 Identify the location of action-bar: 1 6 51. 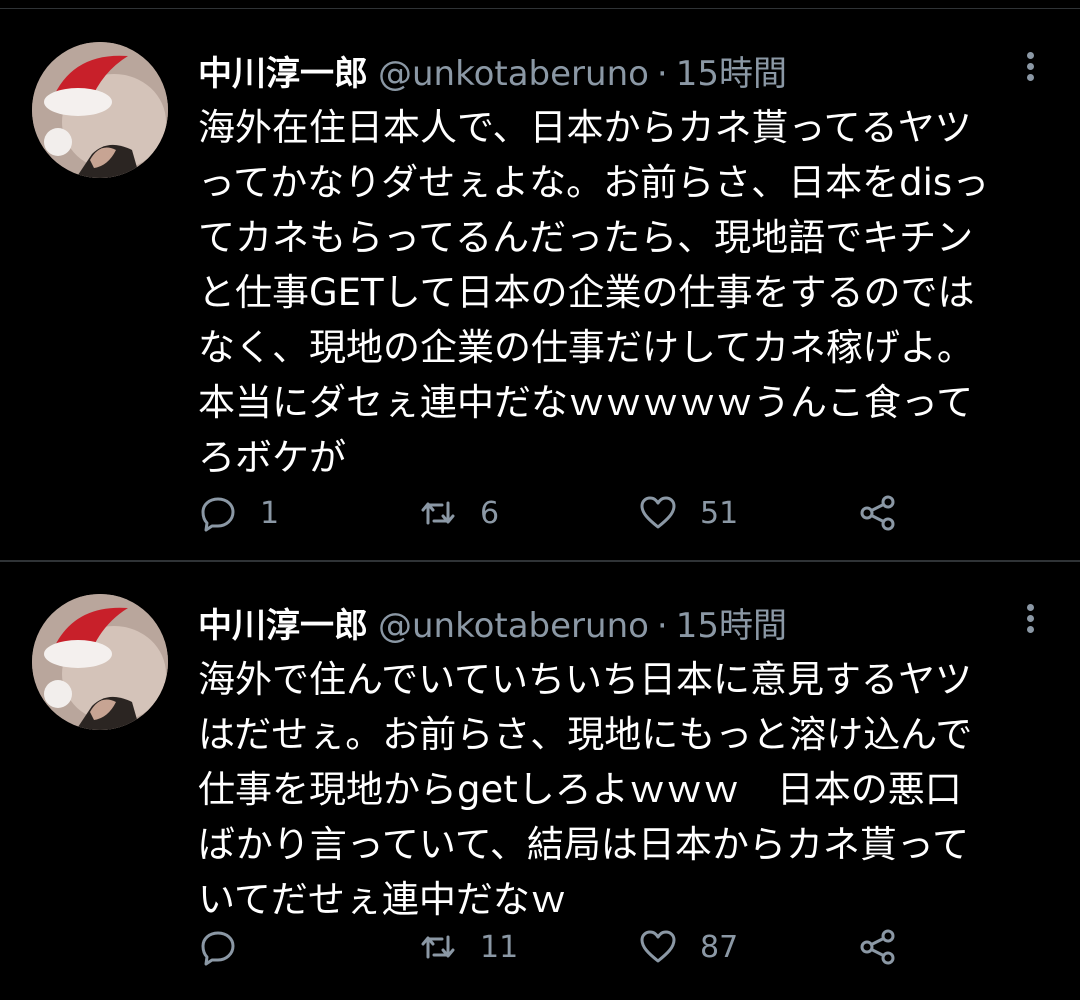
(568, 513).